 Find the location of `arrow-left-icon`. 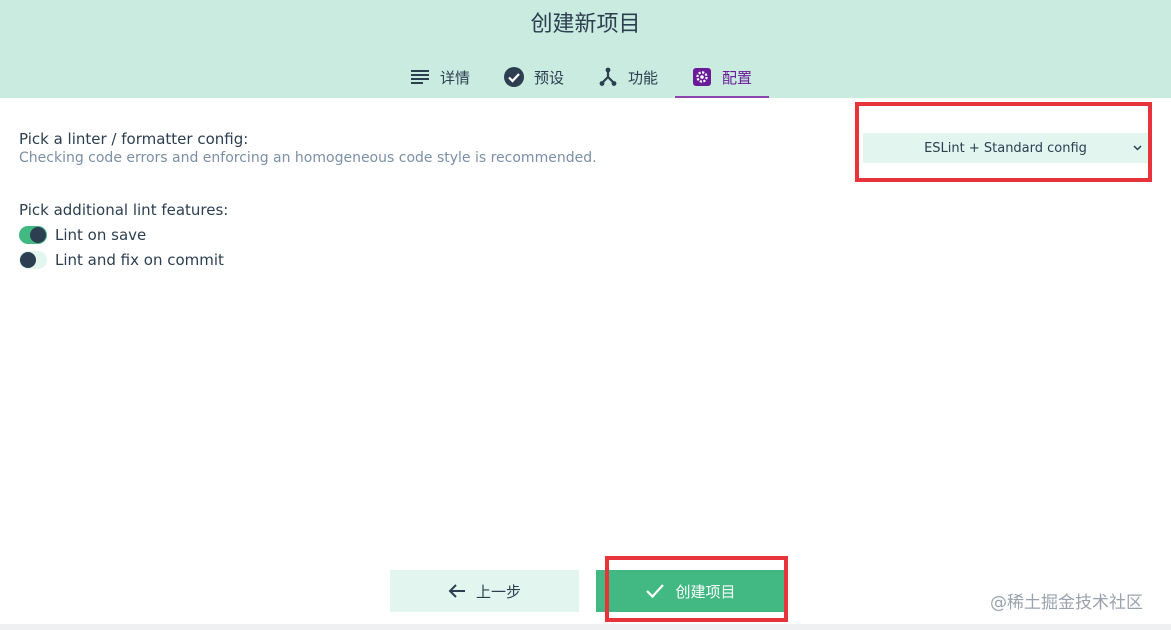

arrow-left-icon is located at coordinates (457, 591).